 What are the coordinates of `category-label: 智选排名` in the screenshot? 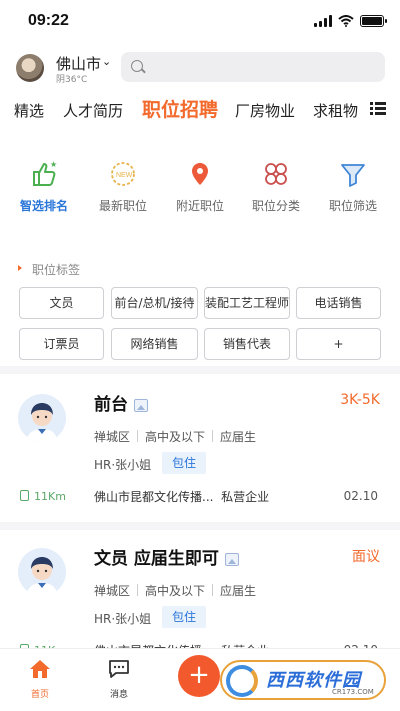 It's located at (43, 206).